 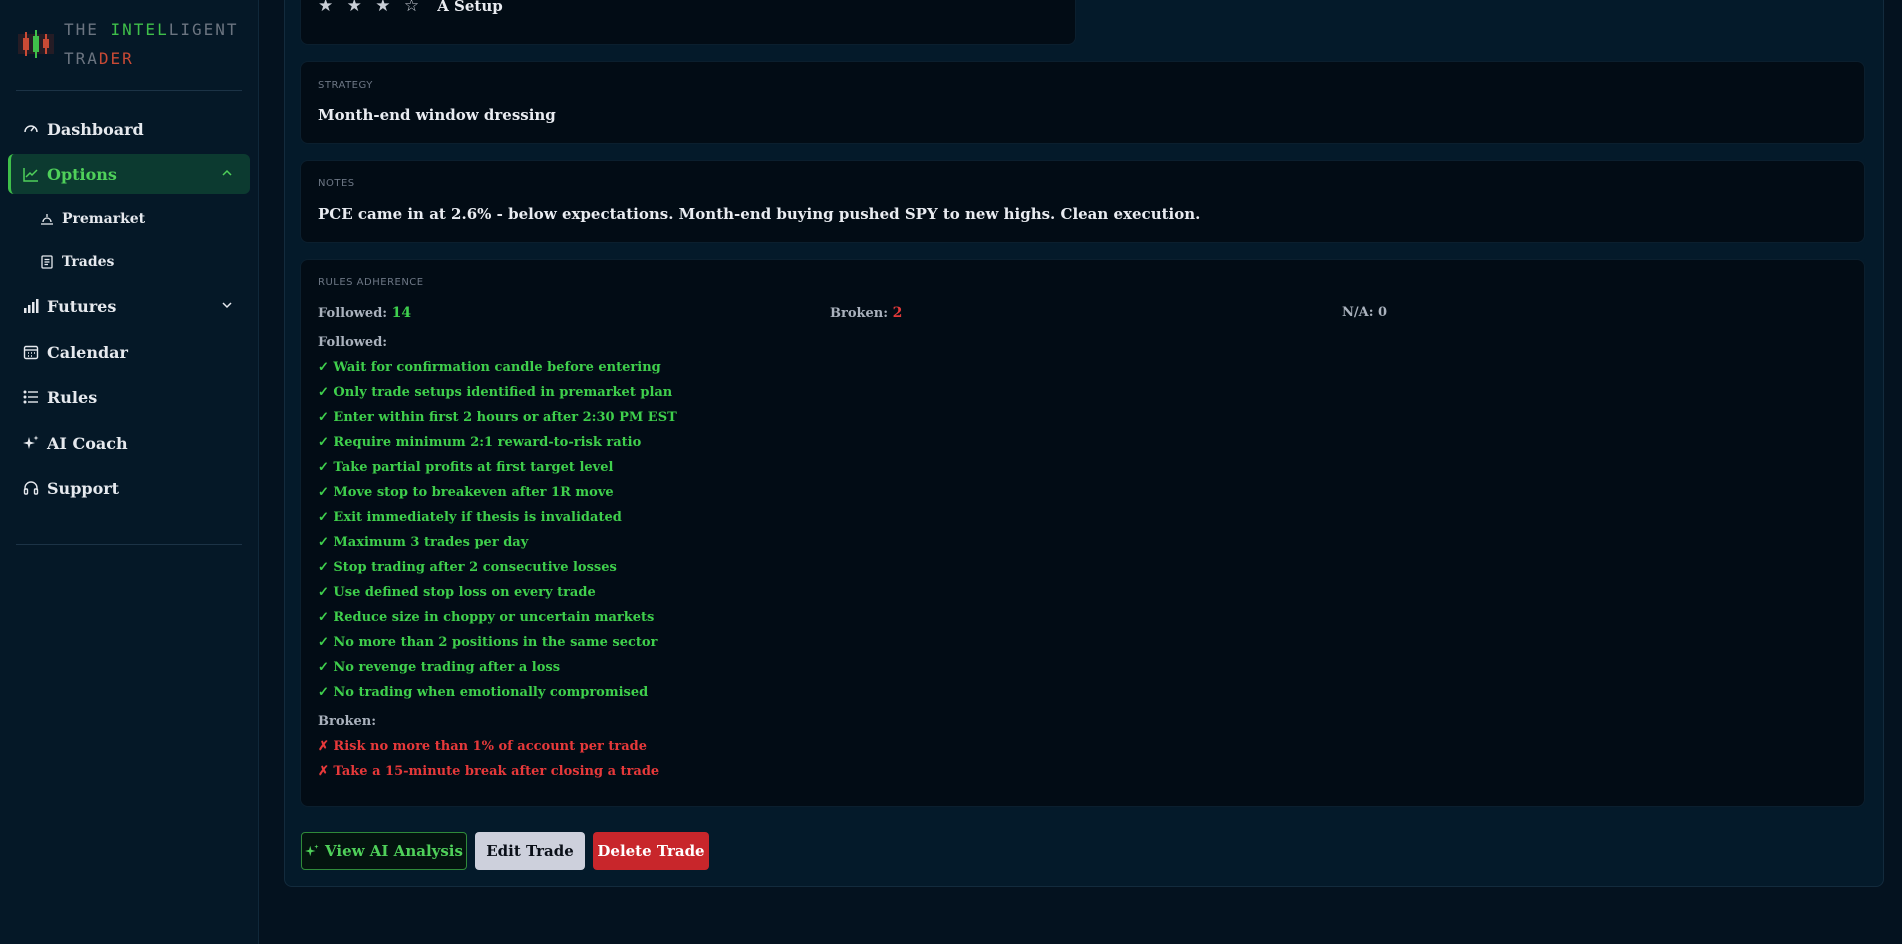 I want to click on sidebar-item-label: Options, so click(x=82, y=174).